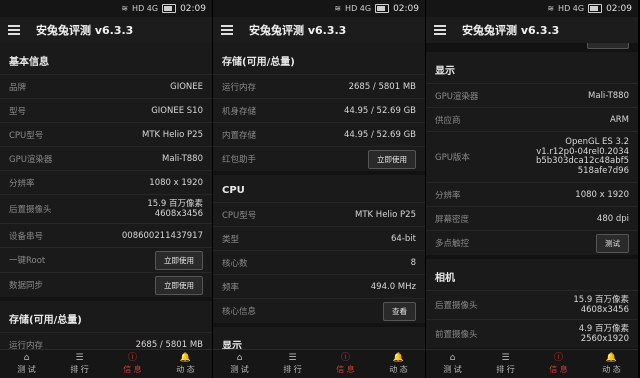 This screenshot has height=378, width=640. I want to click on row-key: 前置摄像头, so click(456, 335).